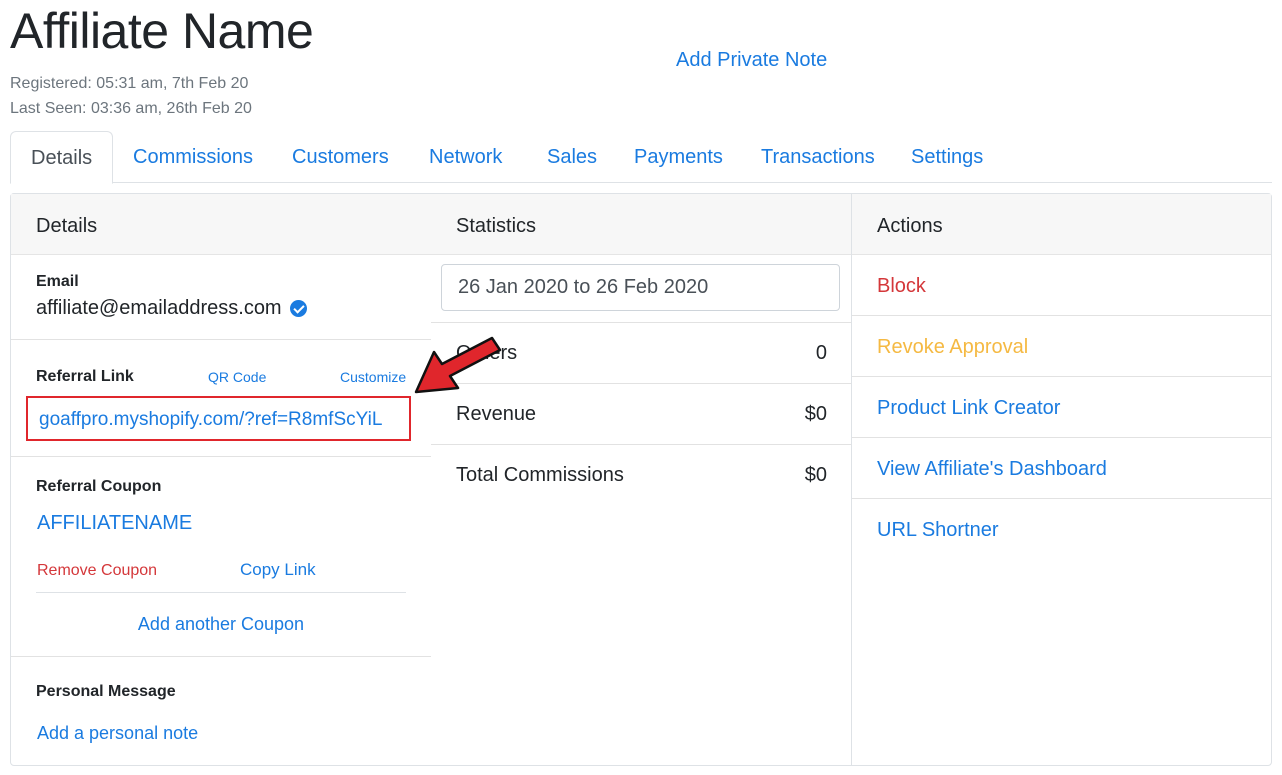  I want to click on block-action: Block, so click(1061, 285).